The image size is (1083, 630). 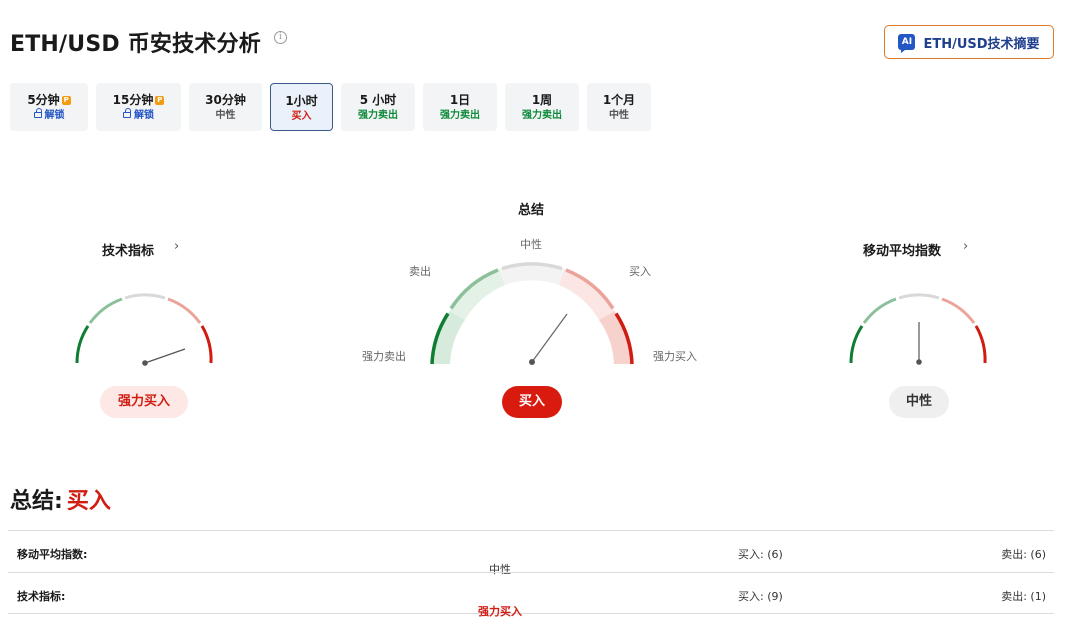 I want to click on tab-label: 1个月, so click(x=619, y=100).